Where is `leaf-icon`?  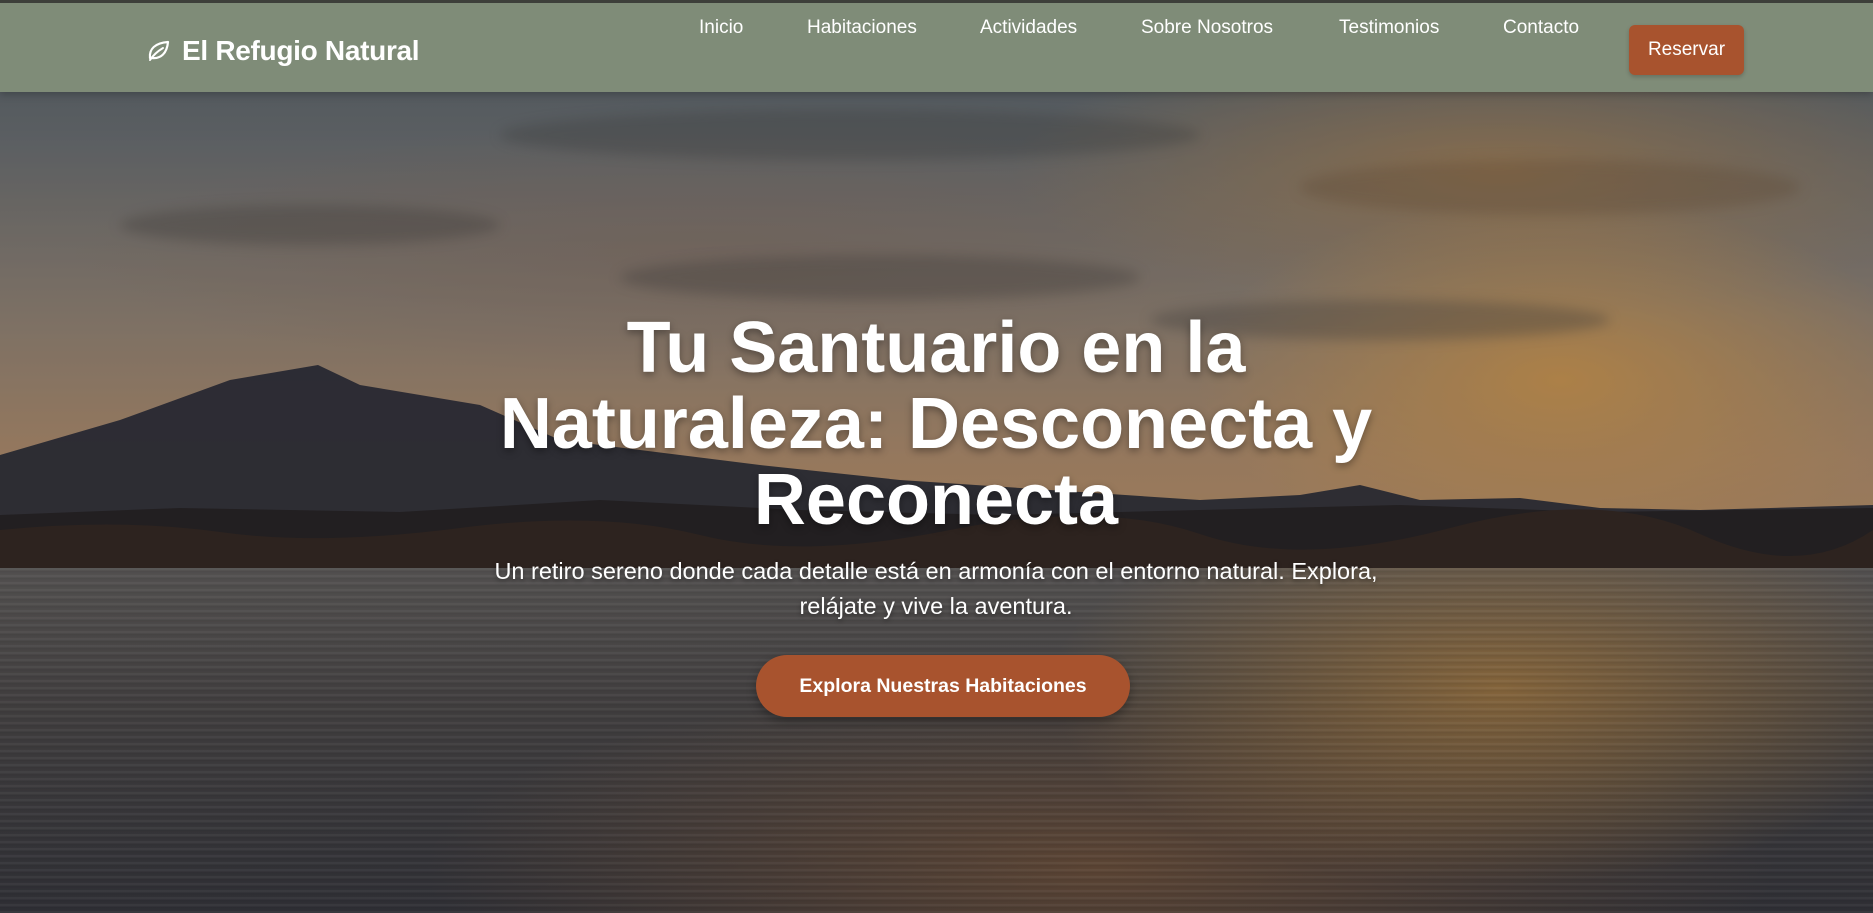
leaf-icon is located at coordinates (159, 51).